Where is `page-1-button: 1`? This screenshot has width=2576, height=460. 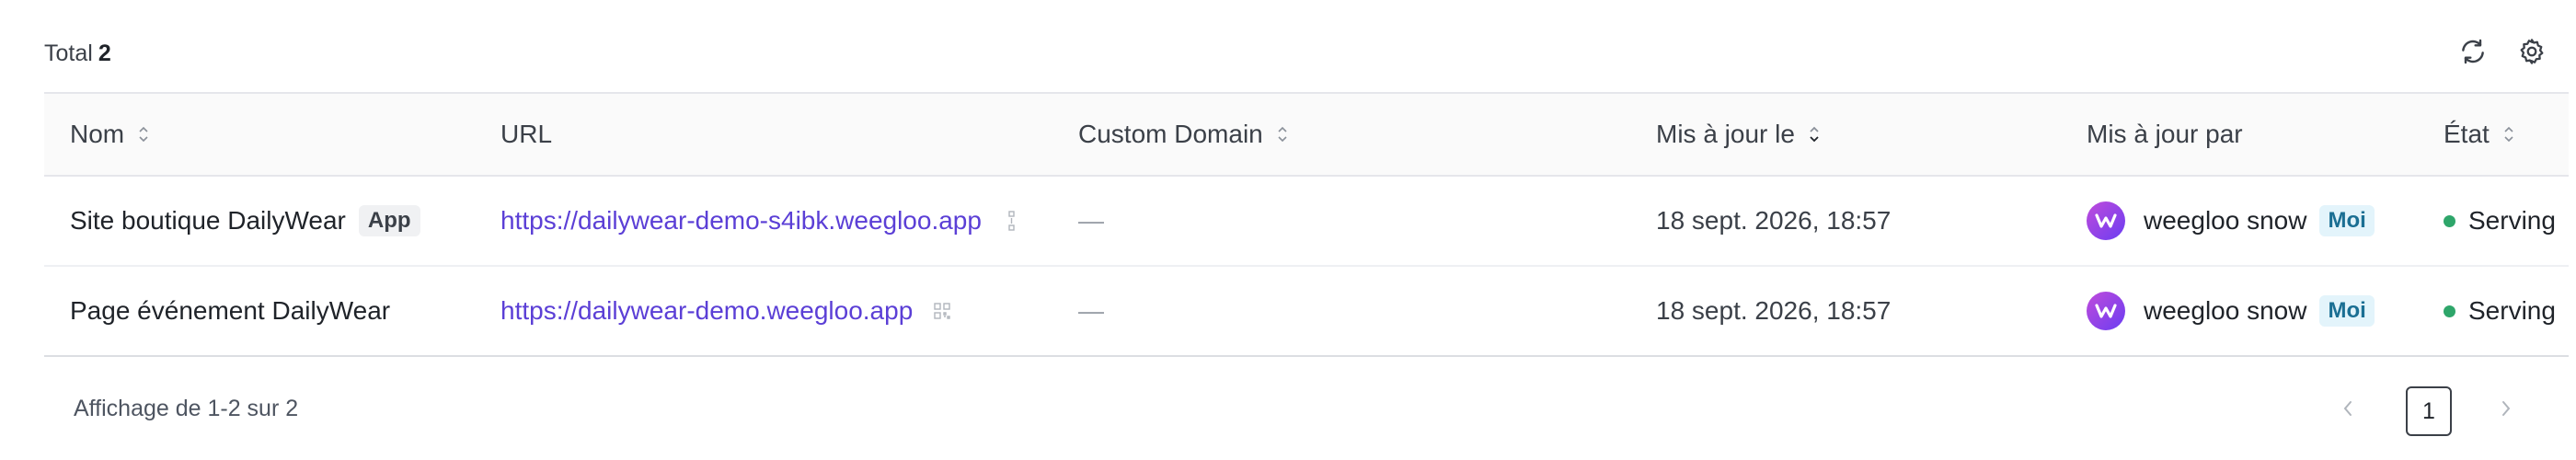
page-1-button: 1 is located at coordinates (2429, 411).